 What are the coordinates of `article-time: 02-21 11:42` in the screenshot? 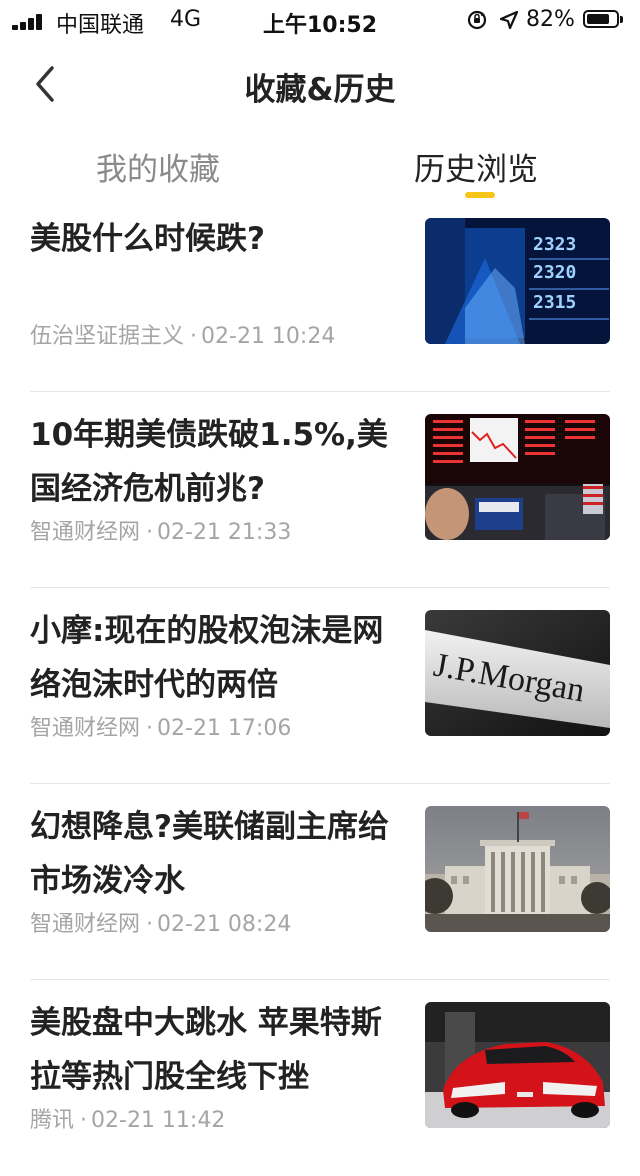 It's located at (158, 1120).